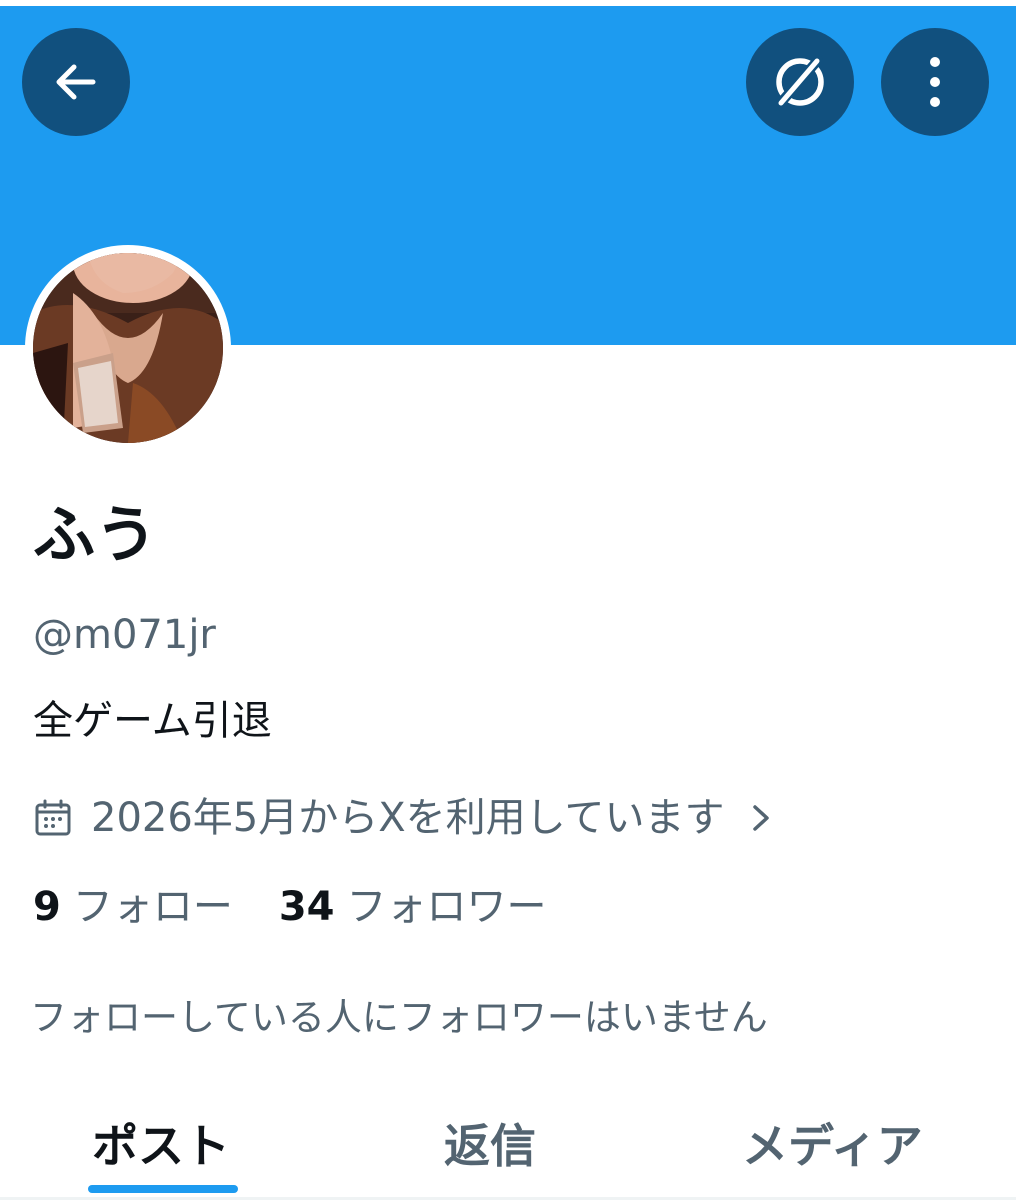 This screenshot has height=1200, width=1016. I want to click on tab-media: メディア, so click(832, 1143).